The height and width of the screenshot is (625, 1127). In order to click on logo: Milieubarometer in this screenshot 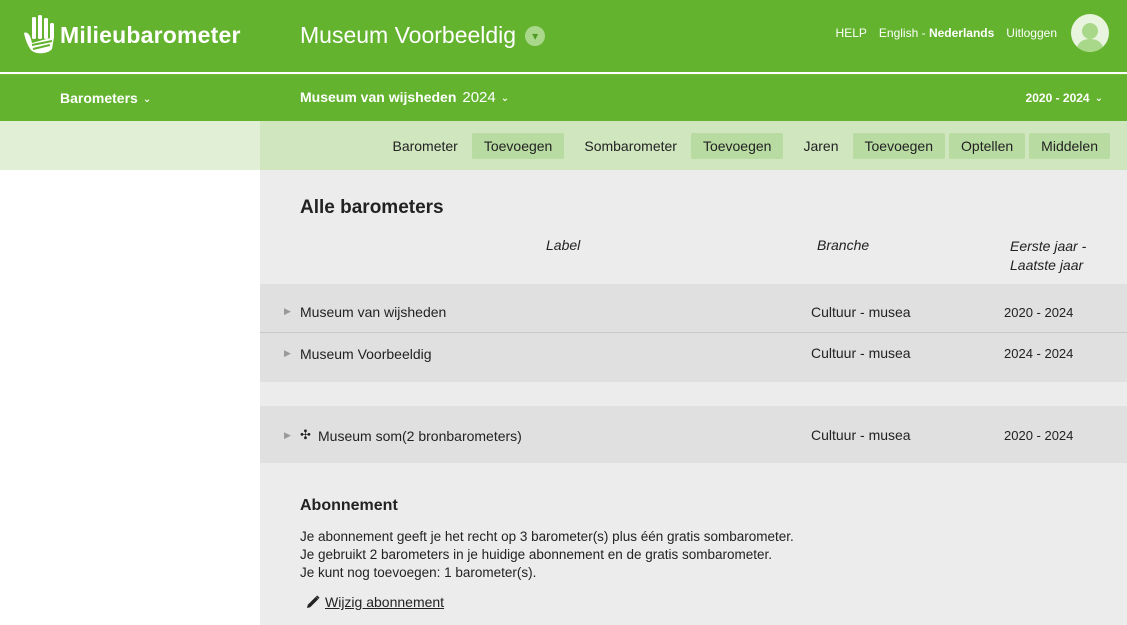, I will do `click(131, 35)`.